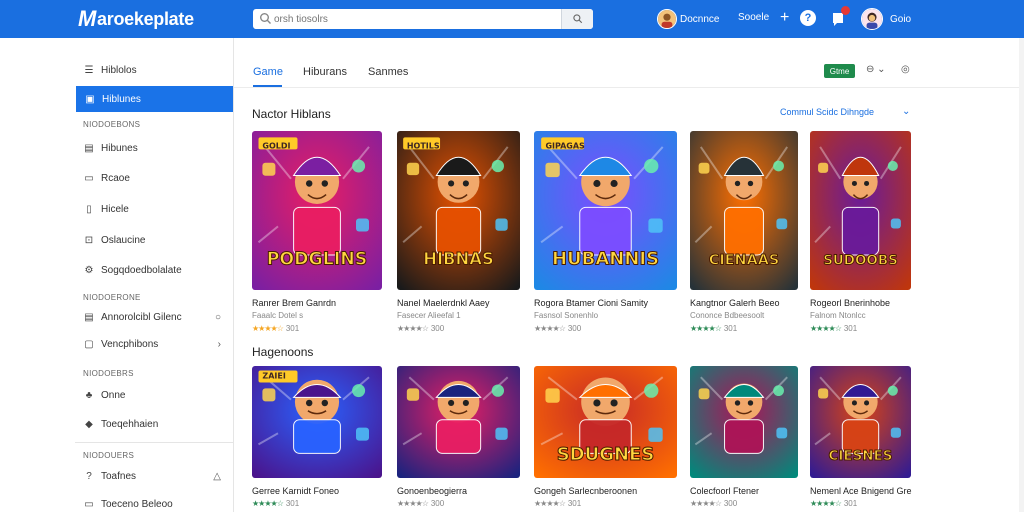 The image size is (1024, 516). What do you see at coordinates (861, 491) in the screenshot?
I see `card-title: Nemenl Ace Bnigend Gre` at bounding box center [861, 491].